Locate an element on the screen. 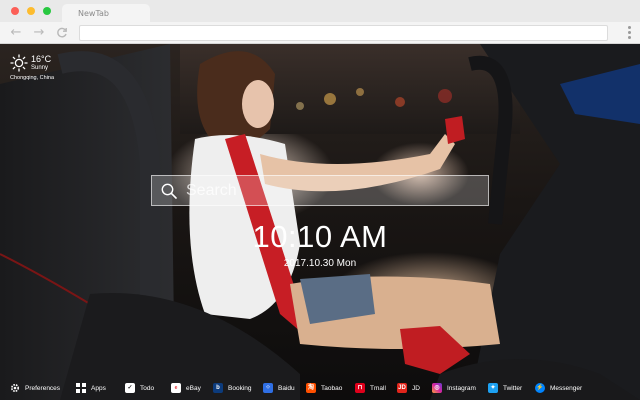 Image resolution: width=640 pixels, height=400 pixels. grid-icon is located at coordinates (81, 388).